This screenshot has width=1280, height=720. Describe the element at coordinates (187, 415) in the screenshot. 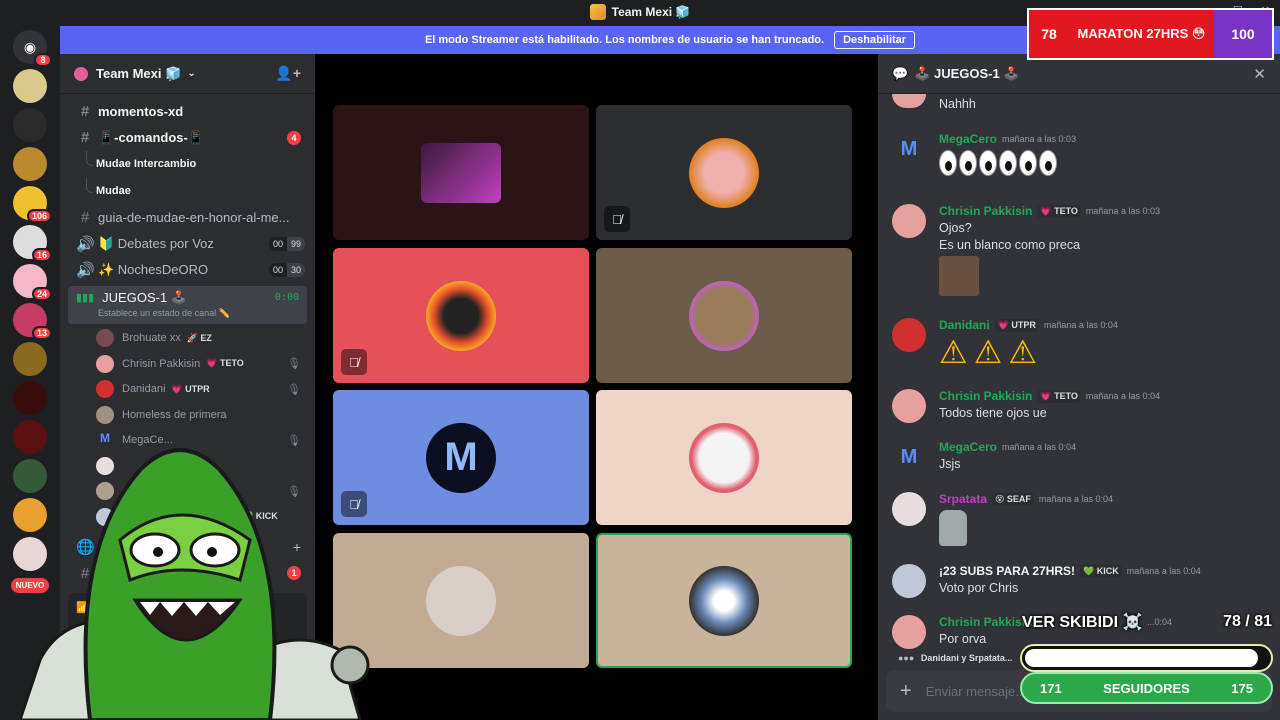

I see `voice-member: Homeless de primera` at that location.